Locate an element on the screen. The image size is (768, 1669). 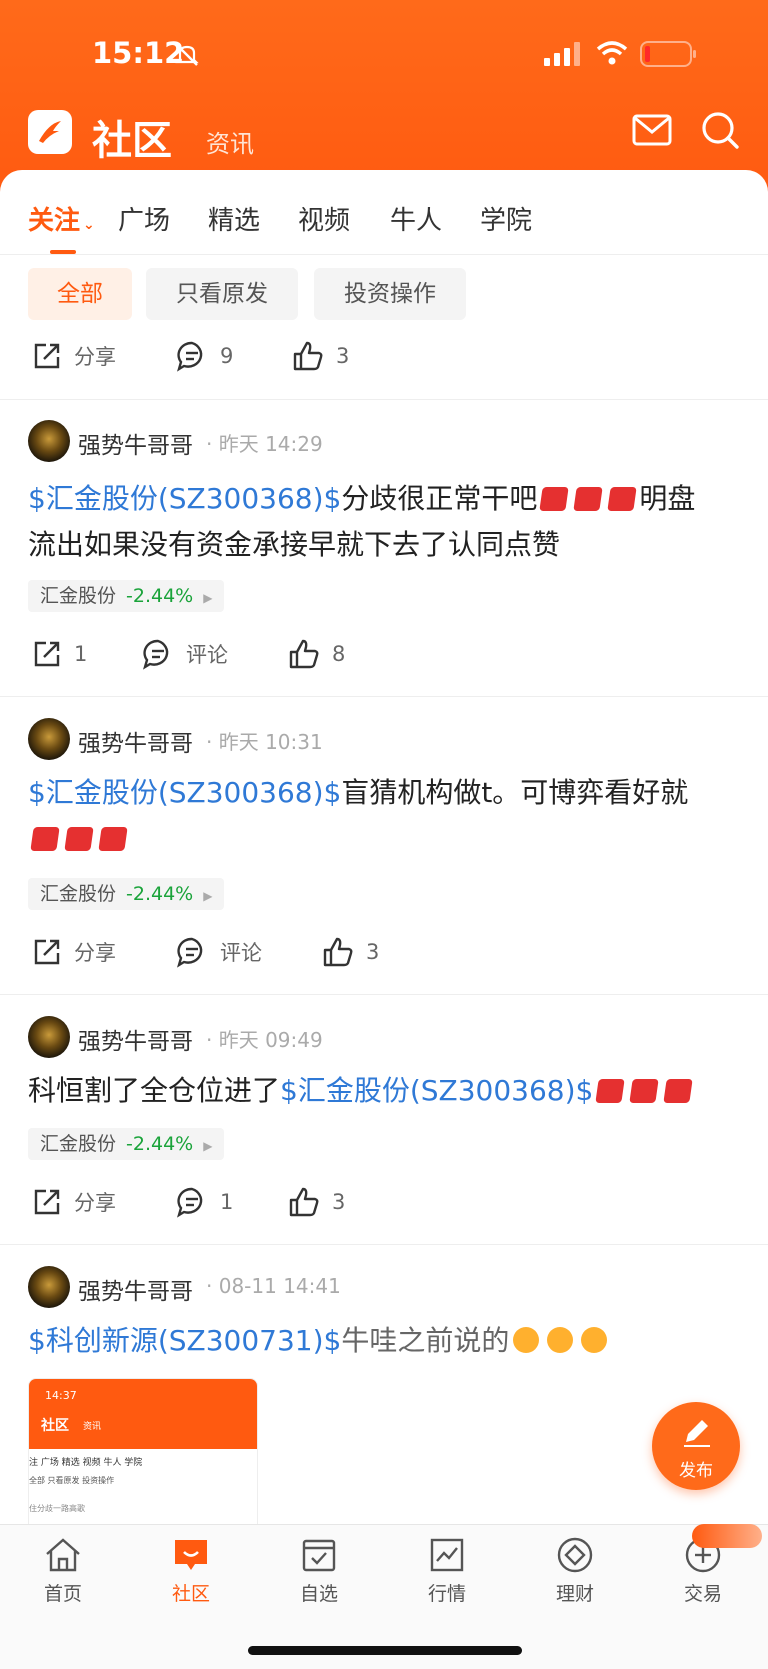
post-body: 牛哇之前说的 is located at coordinates (425, 1340).